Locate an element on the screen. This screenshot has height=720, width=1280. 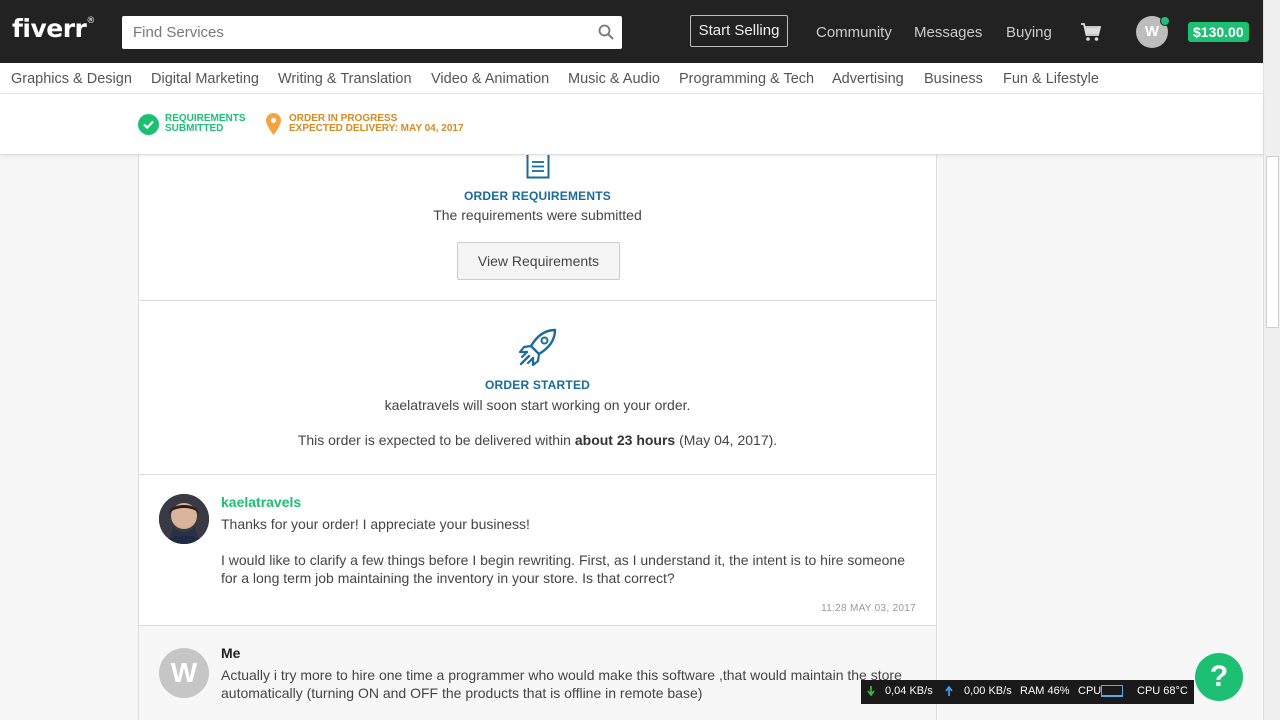
nav-buying: Buying is located at coordinates (1029, 32).